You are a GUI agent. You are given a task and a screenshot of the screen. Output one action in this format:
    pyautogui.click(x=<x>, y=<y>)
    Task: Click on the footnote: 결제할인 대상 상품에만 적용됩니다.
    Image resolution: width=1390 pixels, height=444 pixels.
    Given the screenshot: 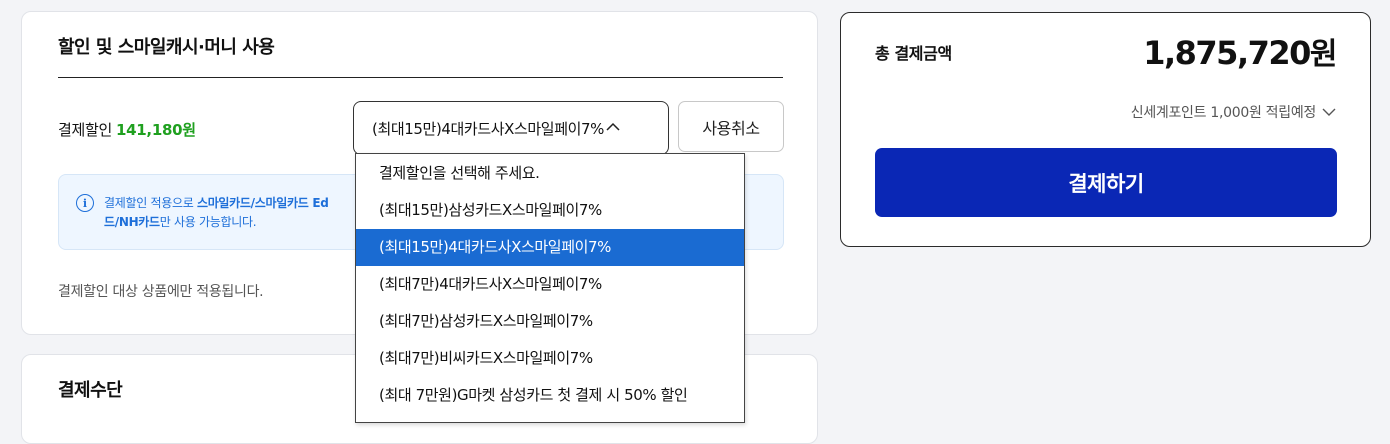 What is the action you would take?
    pyautogui.click(x=161, y=292)
    